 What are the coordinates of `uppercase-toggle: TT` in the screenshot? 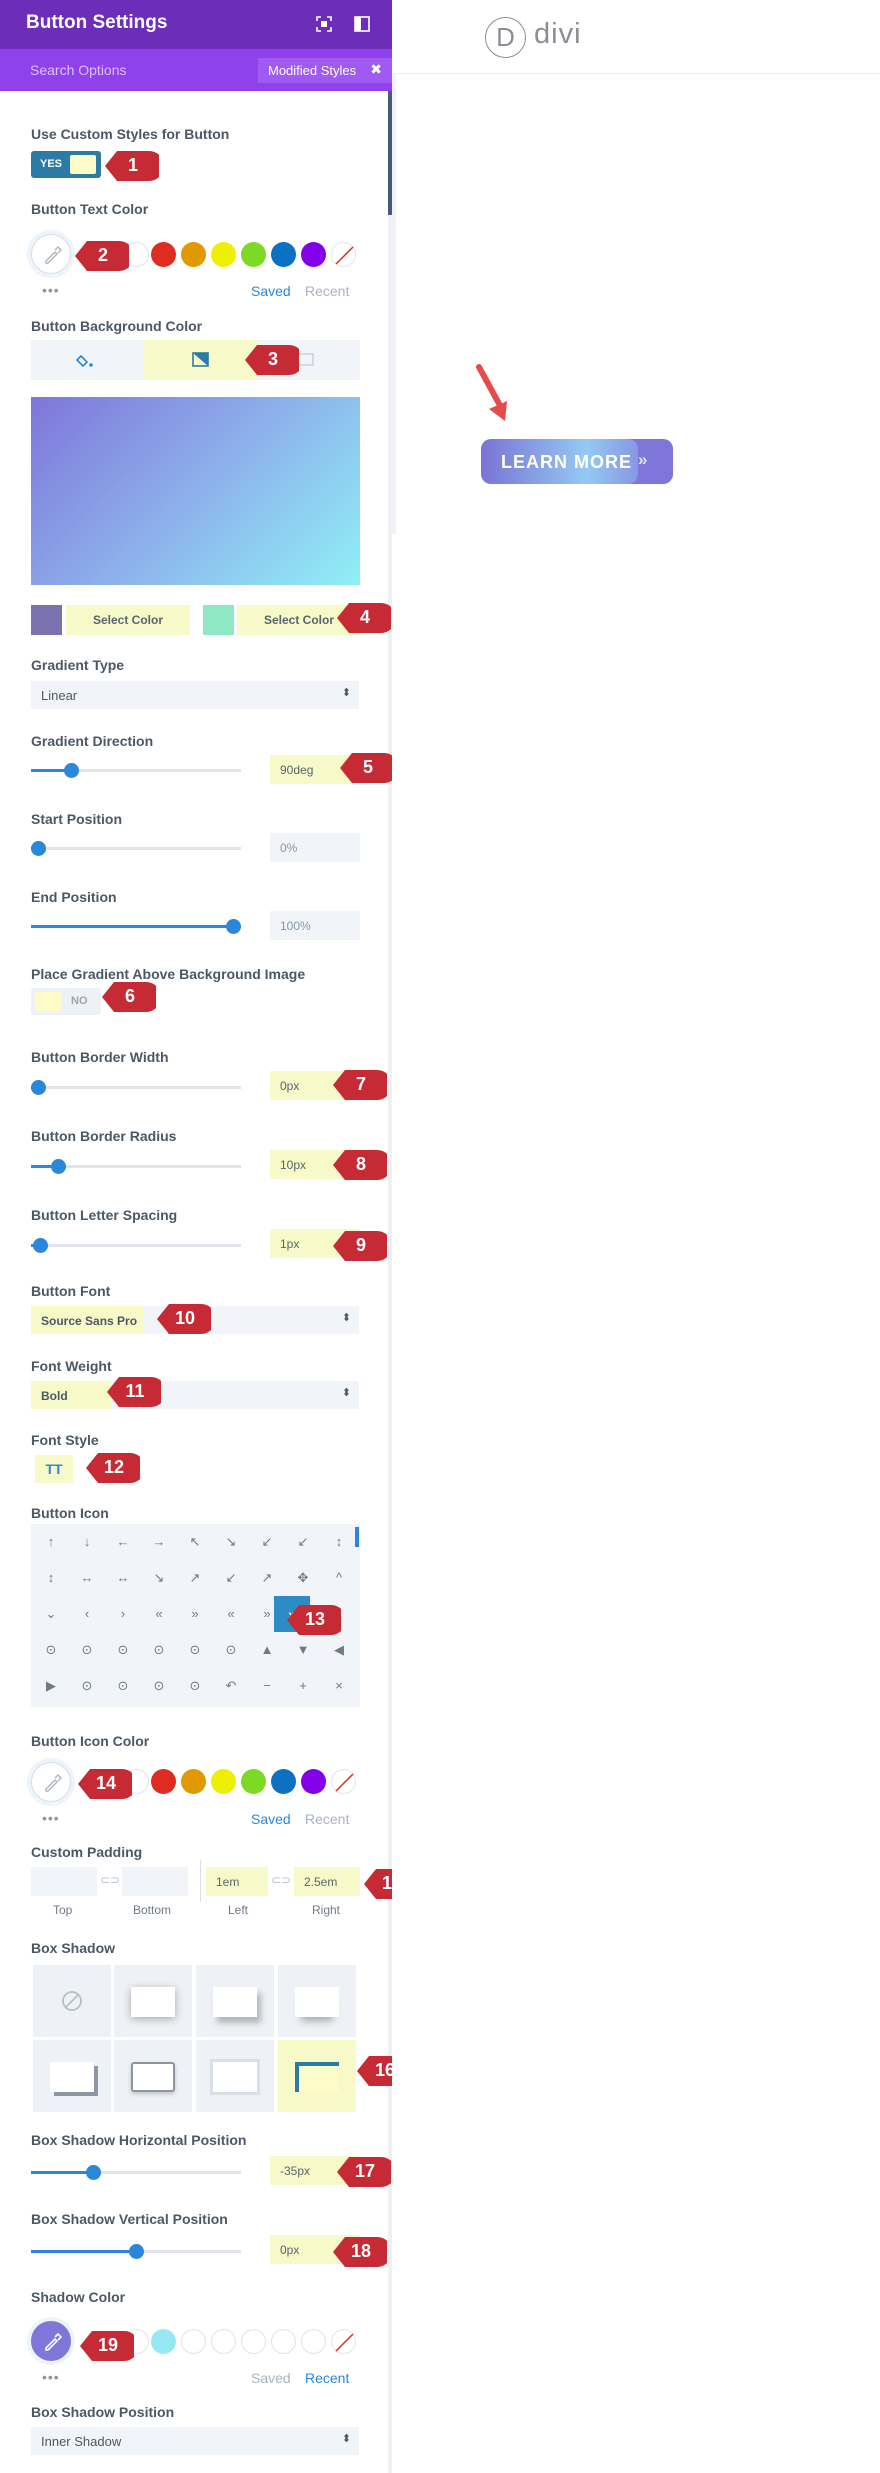 It's located at (54, 1469).